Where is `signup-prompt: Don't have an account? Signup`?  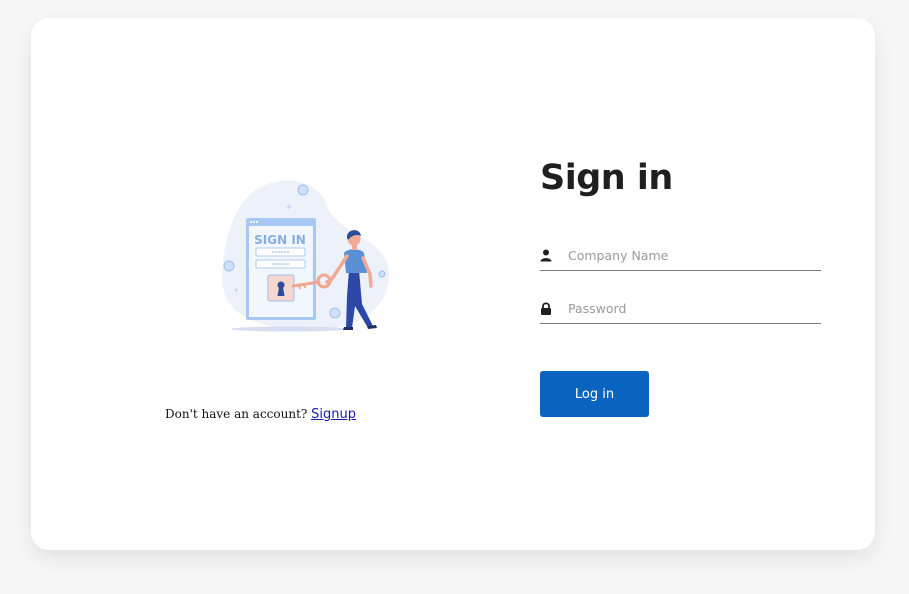 signup-prompt: Don't have an account? Signup is located at coordinates (260, 414).